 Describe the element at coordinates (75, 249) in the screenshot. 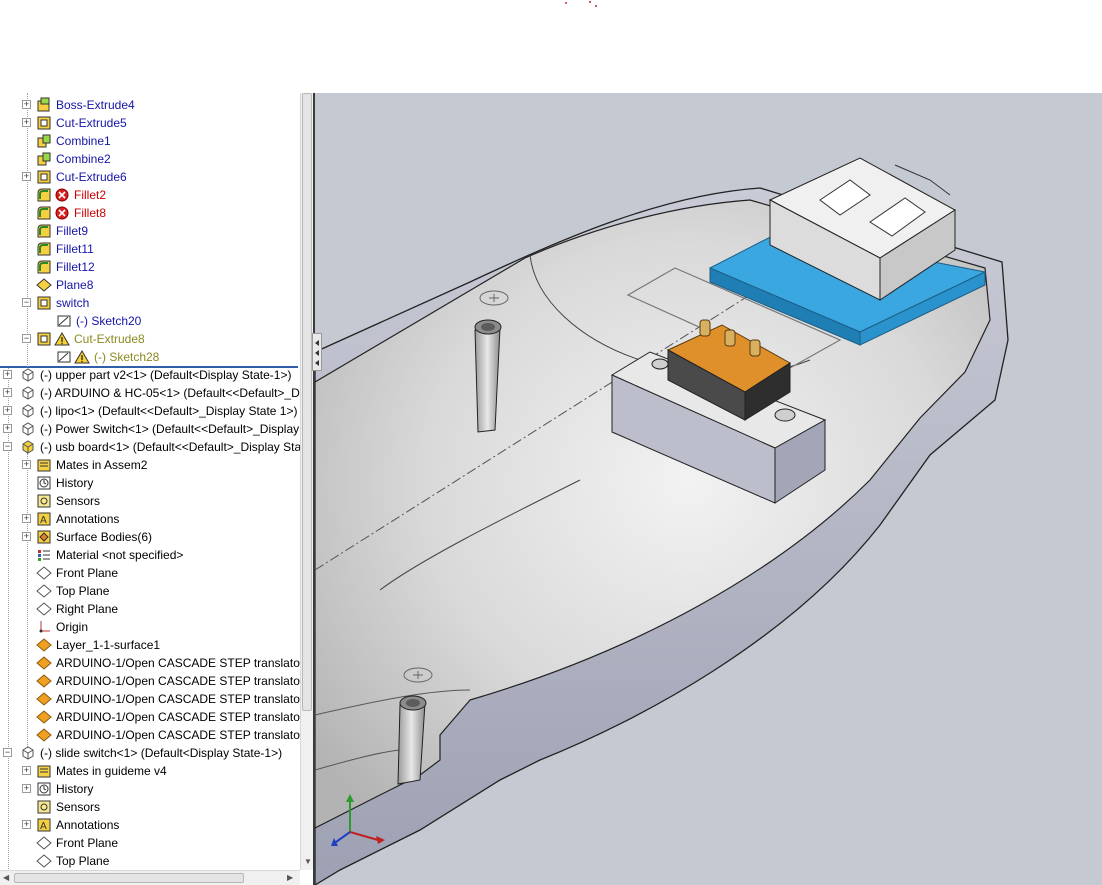

I see `tree-row-label: Fillet11` at that location.